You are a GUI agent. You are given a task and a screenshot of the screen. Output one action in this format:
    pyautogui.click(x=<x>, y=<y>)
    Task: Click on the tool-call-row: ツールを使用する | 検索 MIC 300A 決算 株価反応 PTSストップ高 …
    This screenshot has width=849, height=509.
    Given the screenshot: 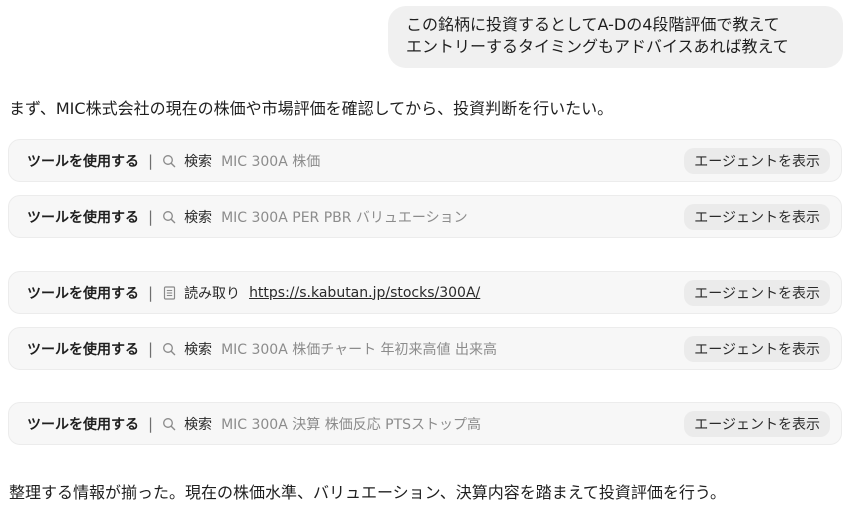 What is the action you would take?
    pyautogui.click(x=425, y=423)
    